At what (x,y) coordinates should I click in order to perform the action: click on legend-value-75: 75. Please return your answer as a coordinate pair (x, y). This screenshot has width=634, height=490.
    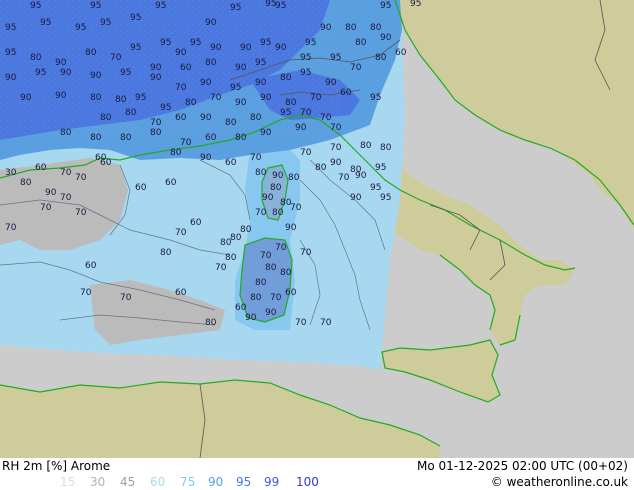
    Looking at the image, I should click on (188, 482).